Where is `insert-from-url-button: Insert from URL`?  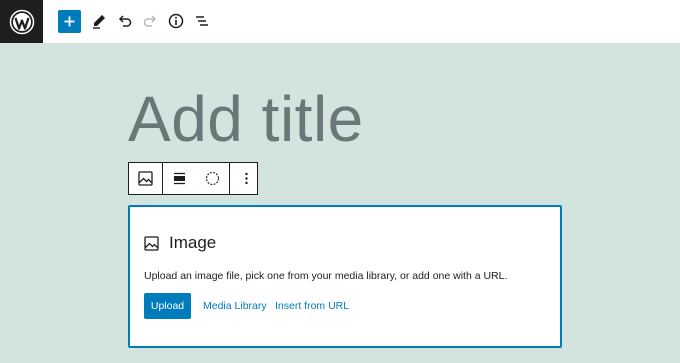
insert-from-url-button: Insert from URL is located at coordinates (312, 306).